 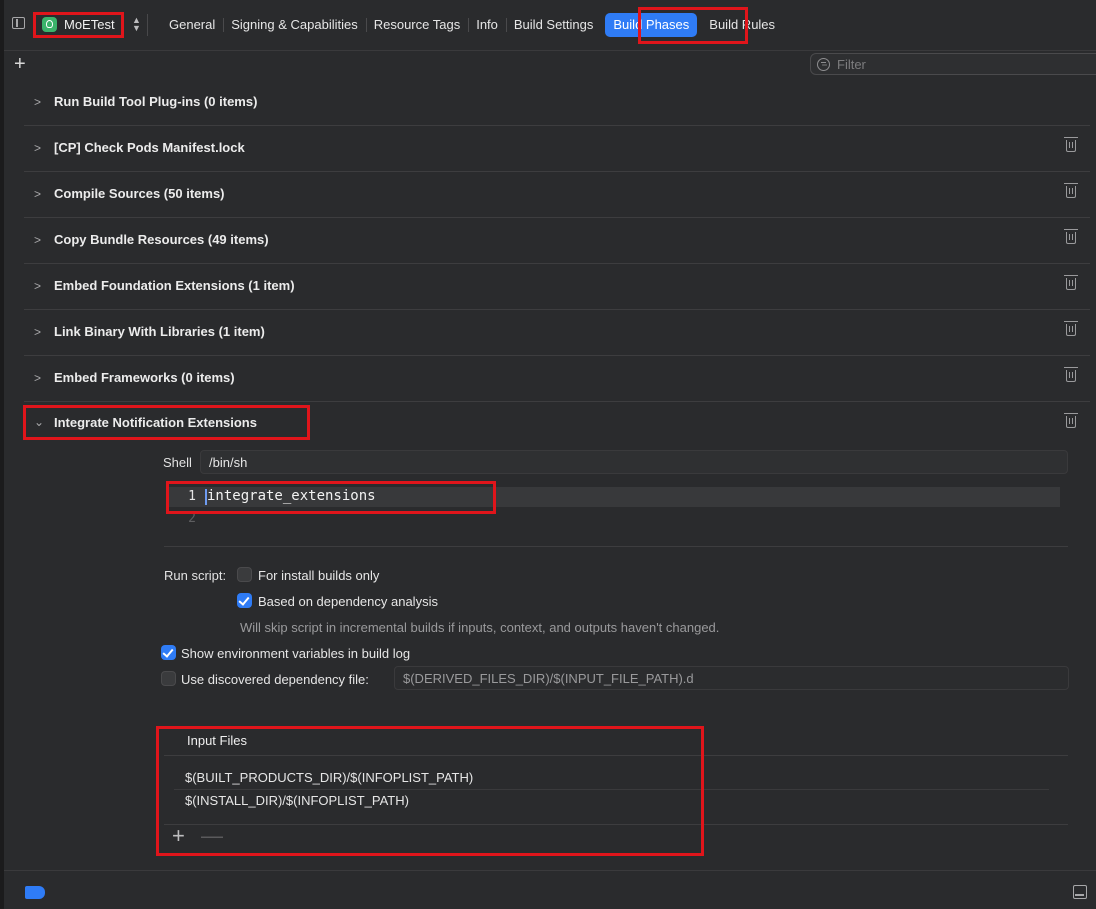 What do you see at coordinates (550, 889) in the screenshot?
I see `bottom-bar` at bounding box center [550, 889].